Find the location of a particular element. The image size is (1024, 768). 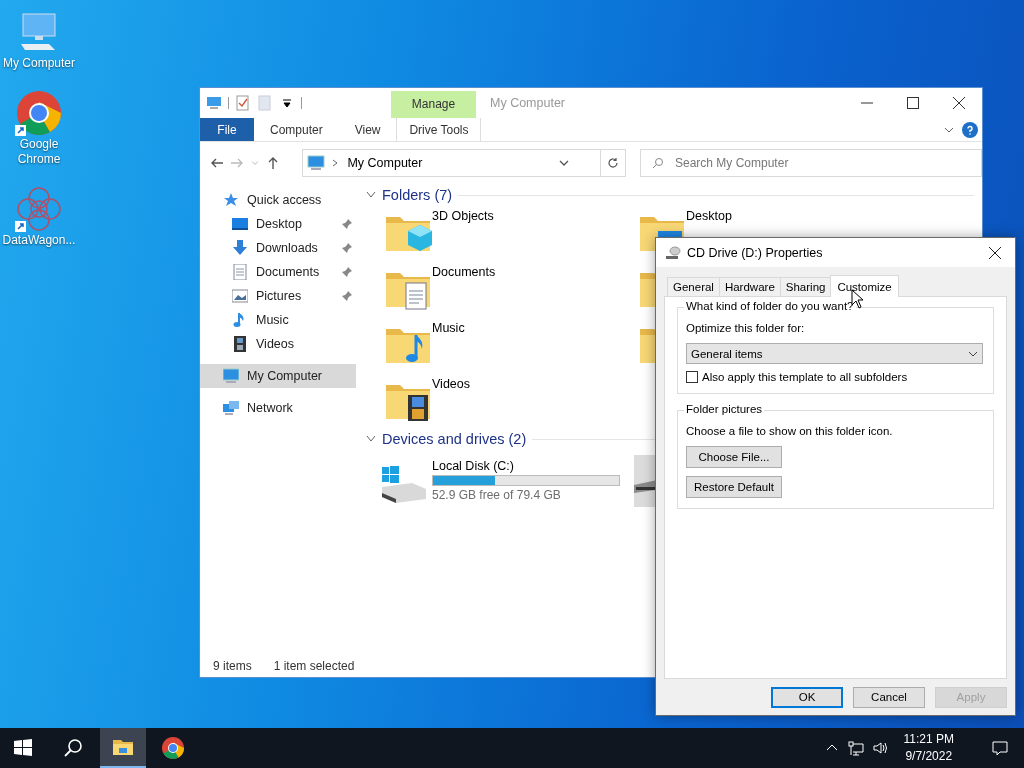

dialog-title: CD Drive (D:) Properties is located at coordinates (755, 252).